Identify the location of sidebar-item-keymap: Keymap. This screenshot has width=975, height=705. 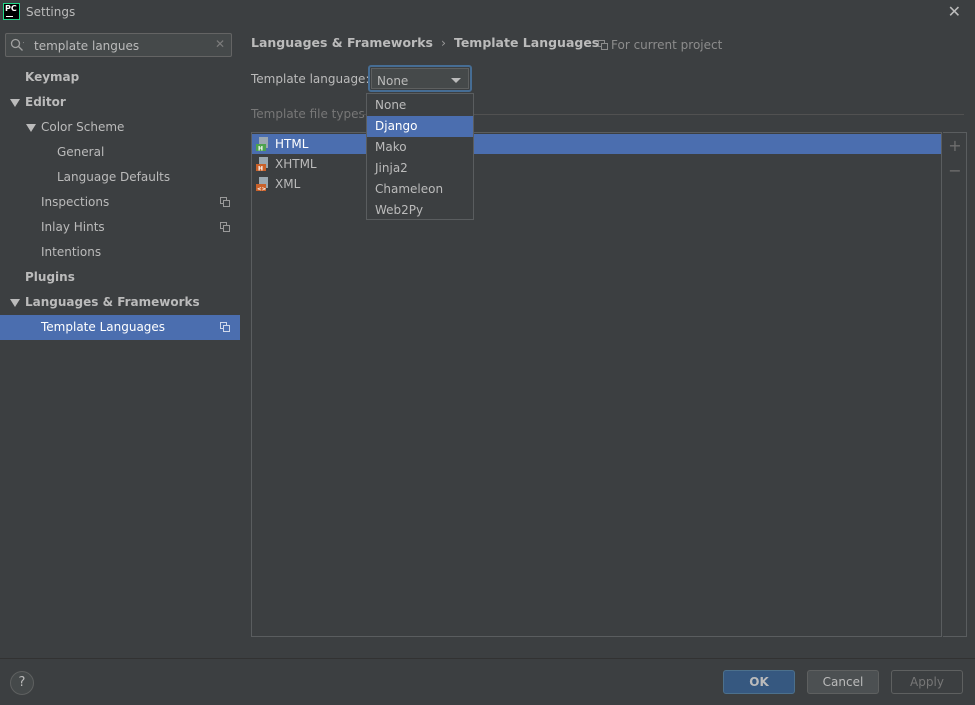
(120, 77).